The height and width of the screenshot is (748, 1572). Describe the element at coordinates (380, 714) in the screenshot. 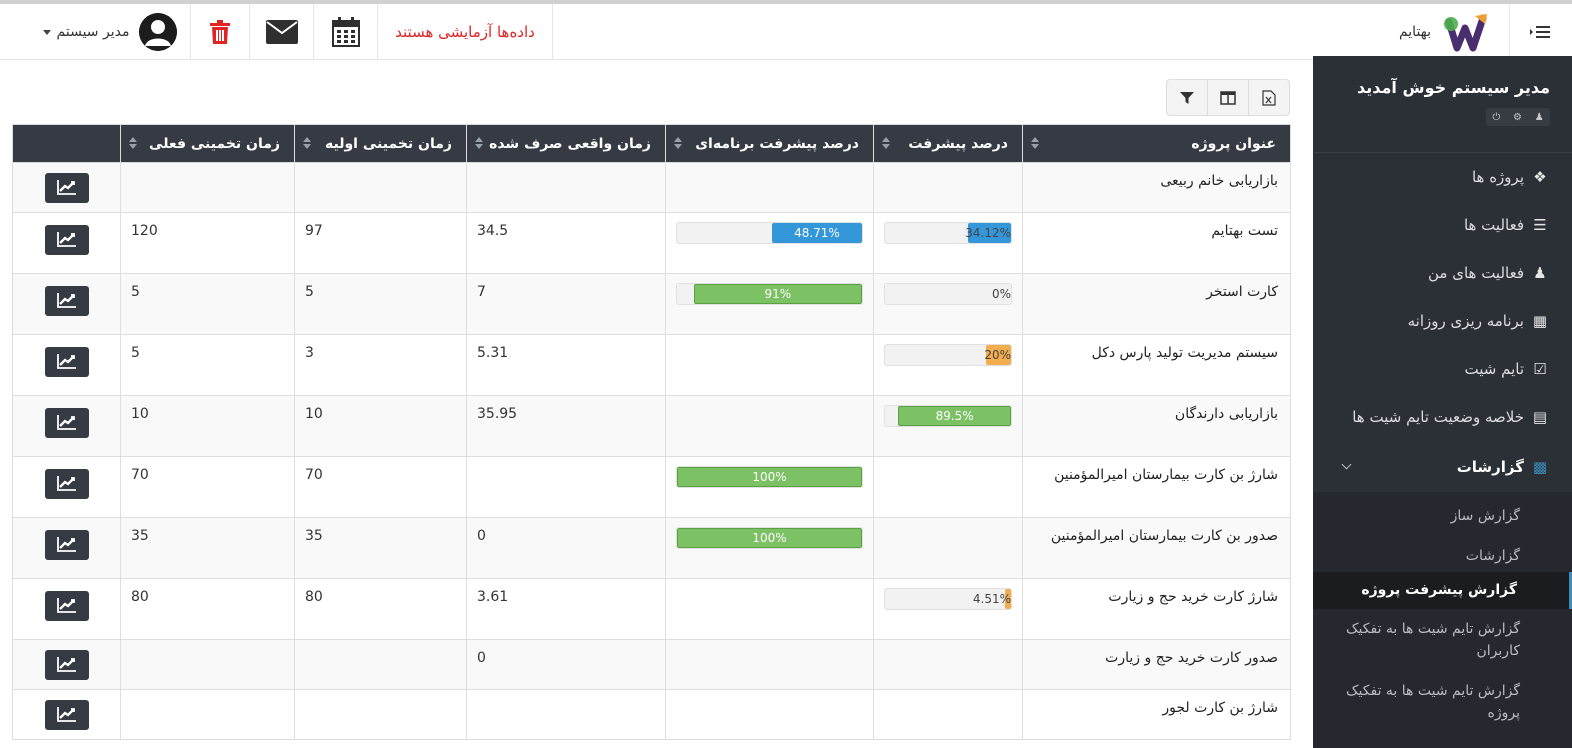

I see `initial-estimate-cell` at that location.